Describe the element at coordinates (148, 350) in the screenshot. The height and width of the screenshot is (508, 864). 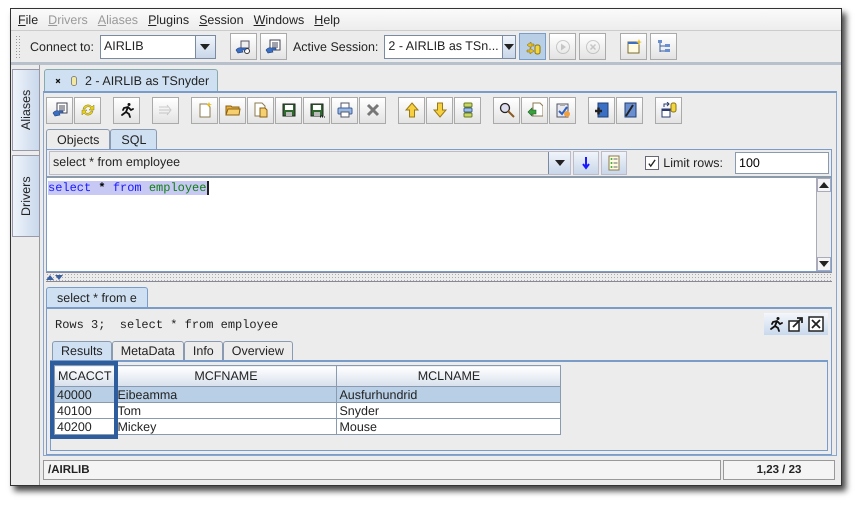
I see `tab: MetaData` at that location.